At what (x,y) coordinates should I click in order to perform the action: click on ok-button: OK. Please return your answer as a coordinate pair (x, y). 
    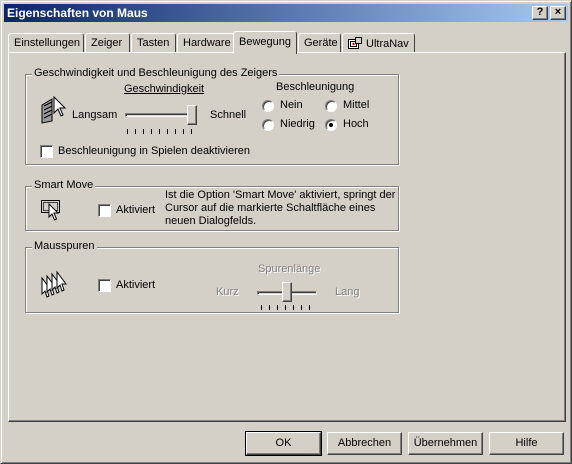
    Looking at the image, I should click on (283, 443).